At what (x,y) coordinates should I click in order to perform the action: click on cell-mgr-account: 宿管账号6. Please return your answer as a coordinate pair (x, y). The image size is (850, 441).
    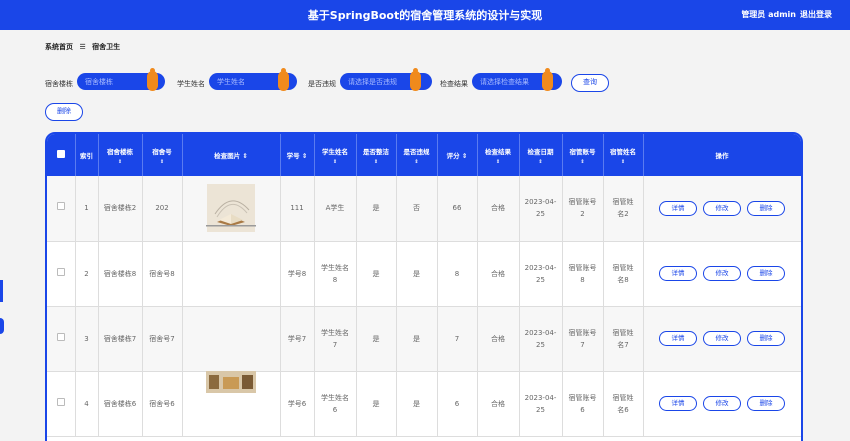
    Looking at the image, I should click on (583, 404).